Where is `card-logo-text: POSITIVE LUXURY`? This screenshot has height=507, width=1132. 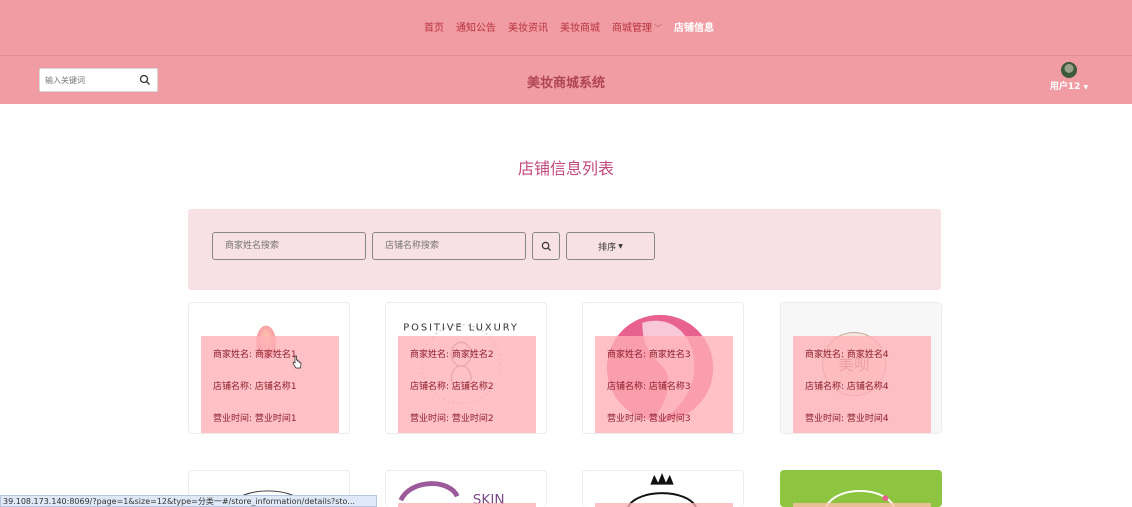 card-logo-text: POSITIVE LUXURY is located at coordinates (461, 328).